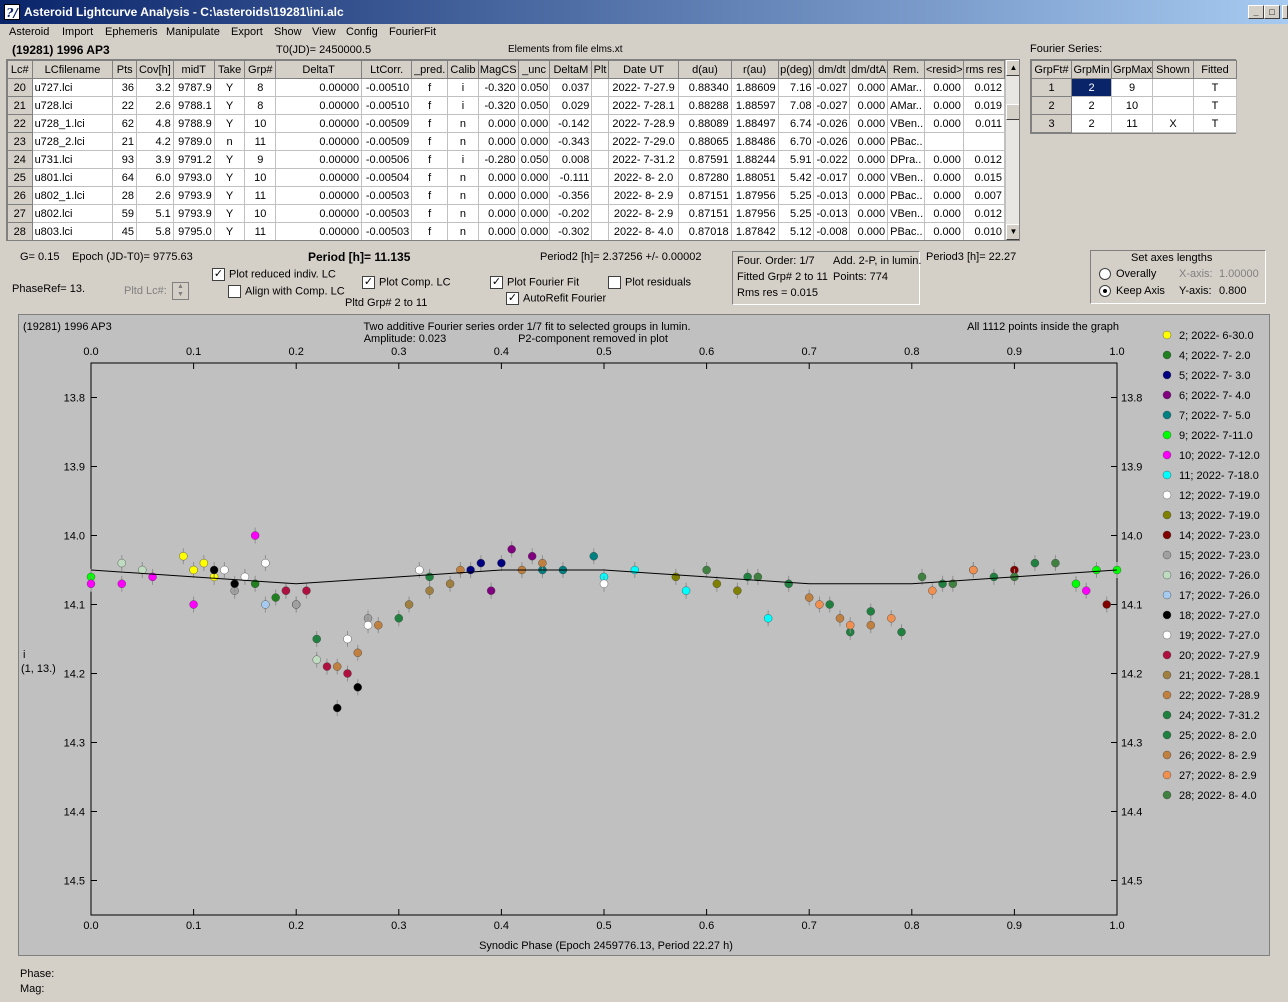 The image size is (1288, 1002). What do you see at coordinates (124, 195) in the screenshot?
I see `lc-cell: 28` at bounding box center [124, 195].